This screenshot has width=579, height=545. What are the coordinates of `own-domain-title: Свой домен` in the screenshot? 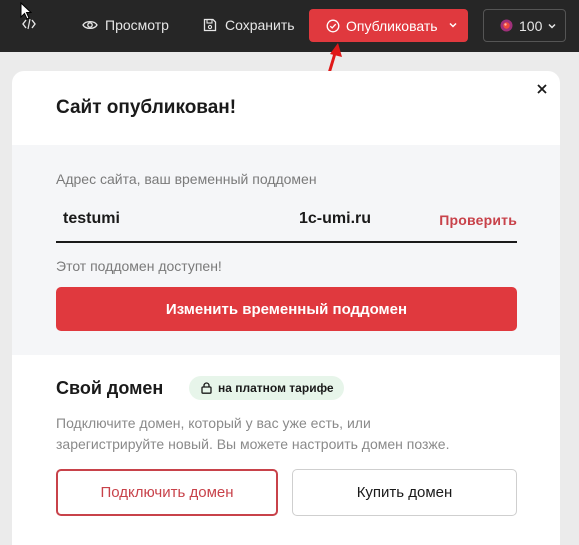 It's located at (110, 388).